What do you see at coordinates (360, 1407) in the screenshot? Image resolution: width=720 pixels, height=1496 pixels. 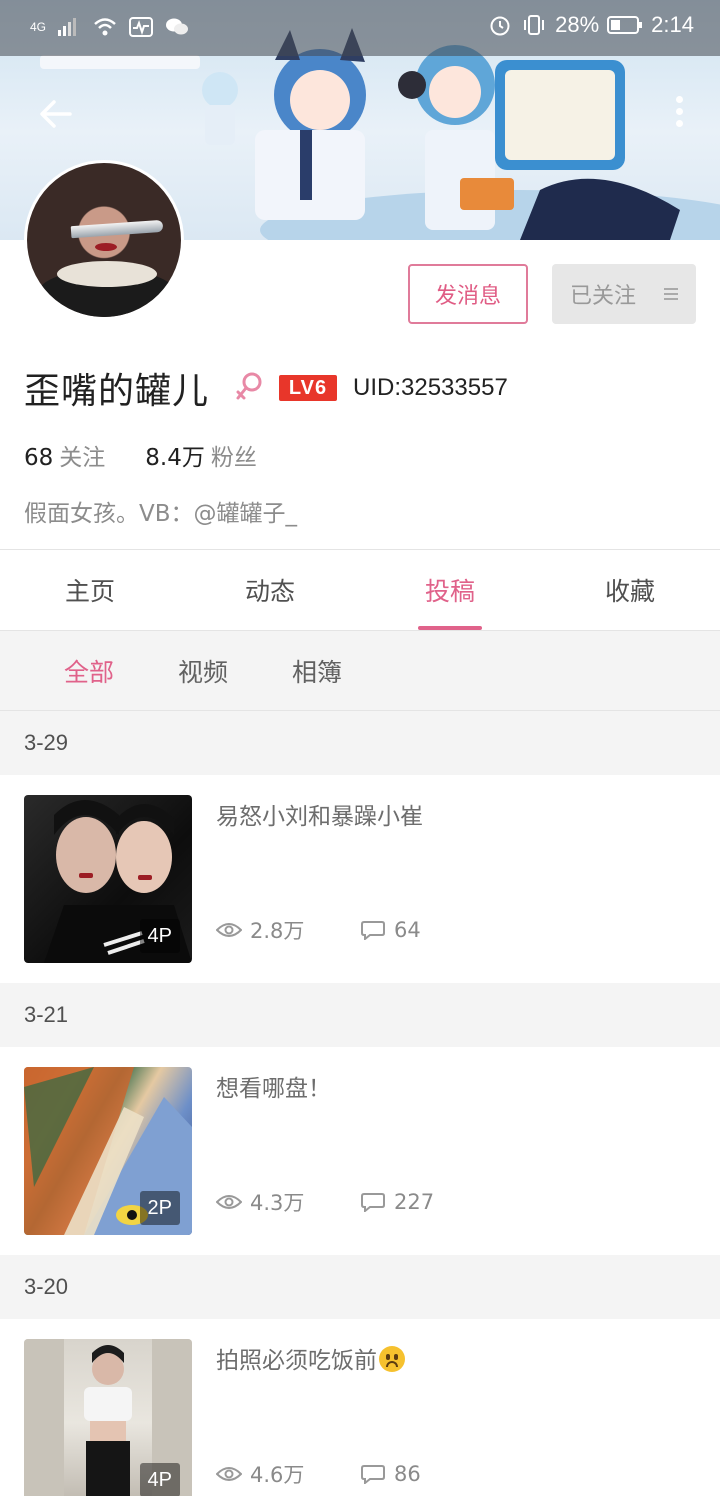 I see `list-item: 4P 拍照必须吃饭前 4.6万 86` at bounding box center [360, 1407].